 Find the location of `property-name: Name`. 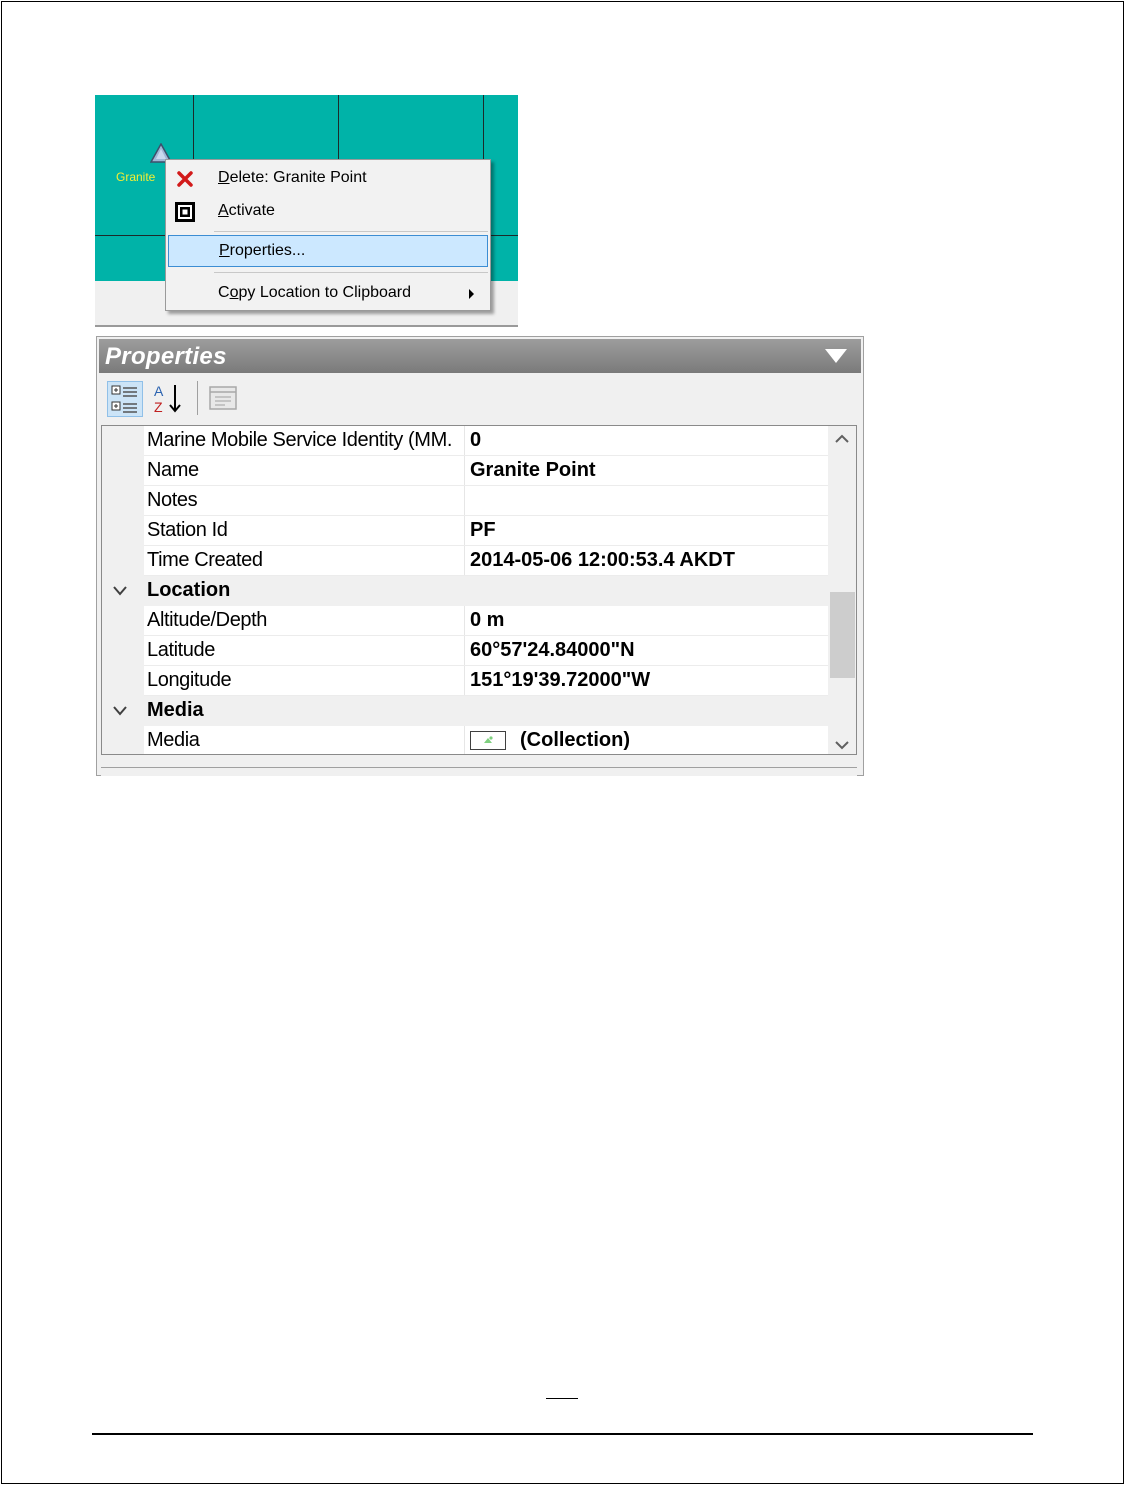

property-name: Name is located at coordinates (173, 470).